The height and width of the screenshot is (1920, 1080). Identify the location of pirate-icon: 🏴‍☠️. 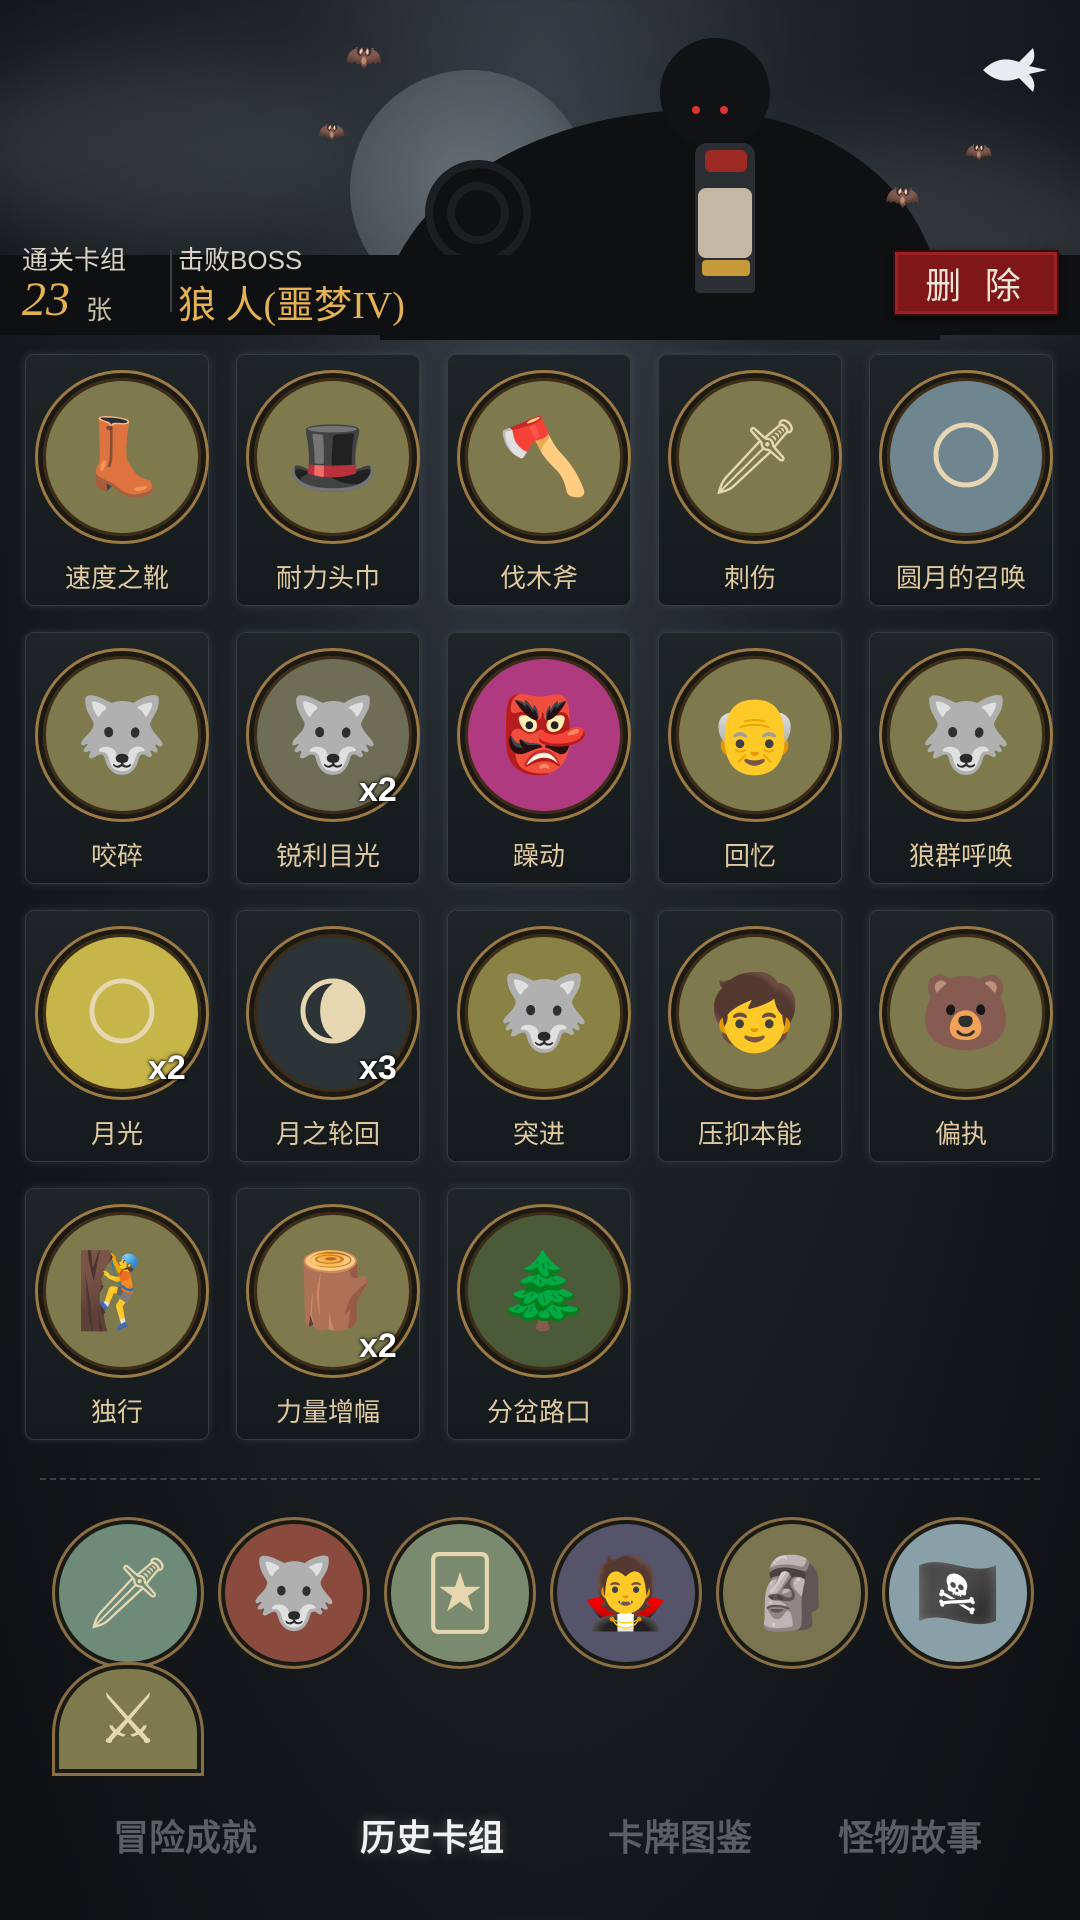
(958, 1593).